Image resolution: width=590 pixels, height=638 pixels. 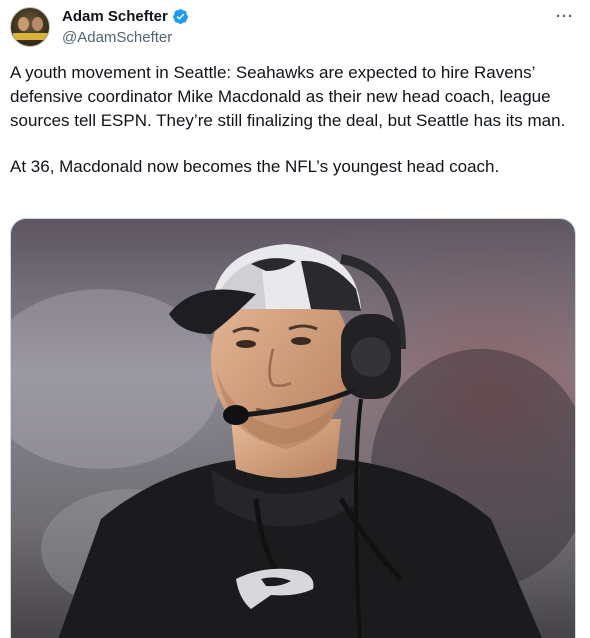 I want to click on author-avatar, so click(x=30, y=27).